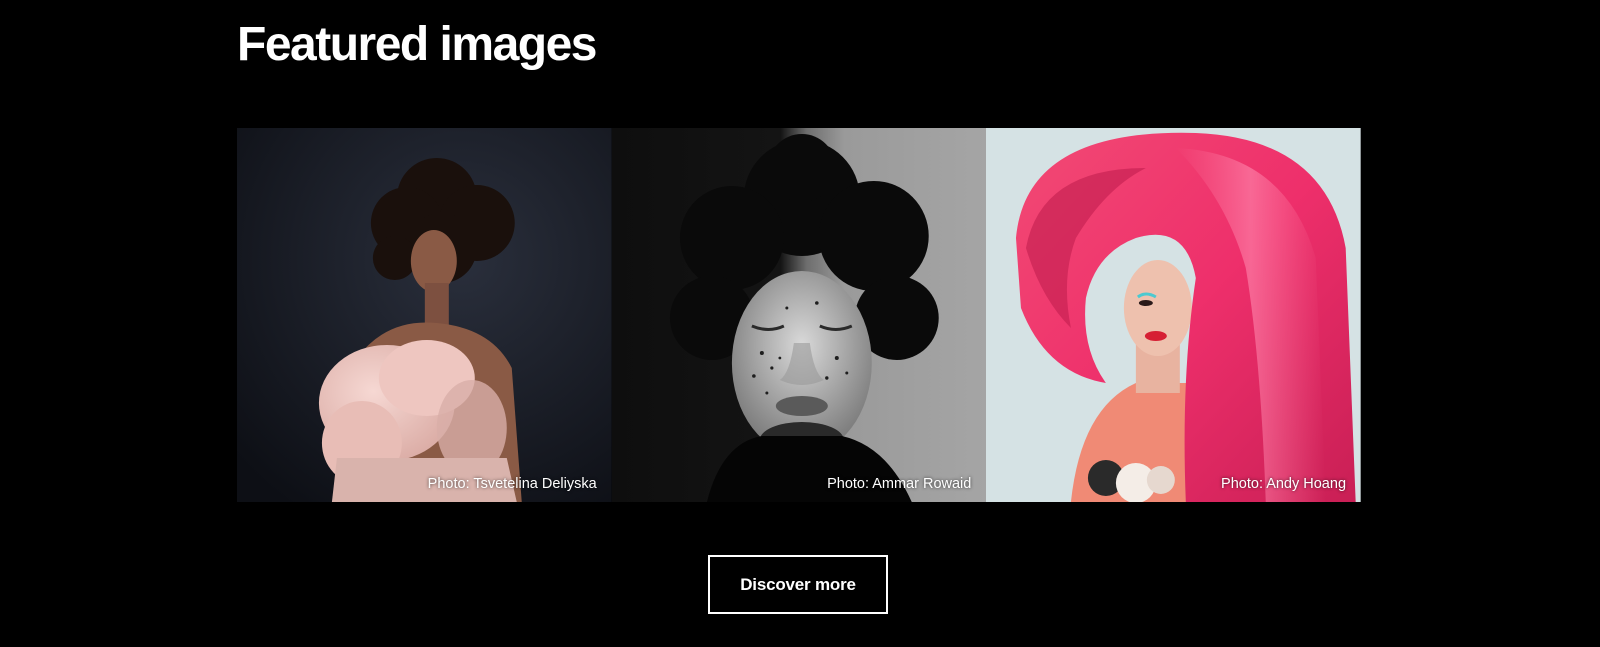 The image size is (1600, 647). I want to click on gallery-item-2: Photo: Ammar Rowaid, so click(799, 315).